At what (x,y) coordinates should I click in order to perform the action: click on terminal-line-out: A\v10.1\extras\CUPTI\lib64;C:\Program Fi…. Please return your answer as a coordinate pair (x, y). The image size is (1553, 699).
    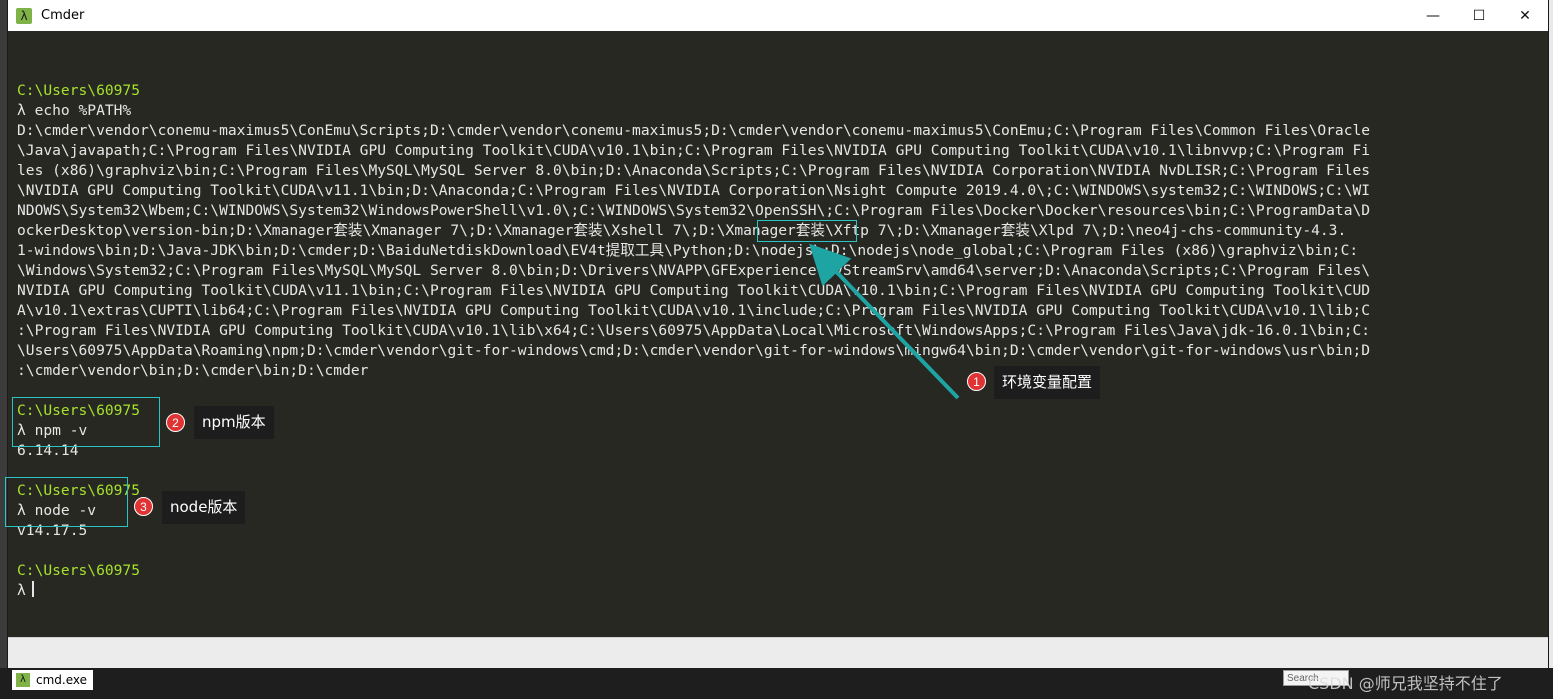
    Looking at the image, I should click on (694, 310).